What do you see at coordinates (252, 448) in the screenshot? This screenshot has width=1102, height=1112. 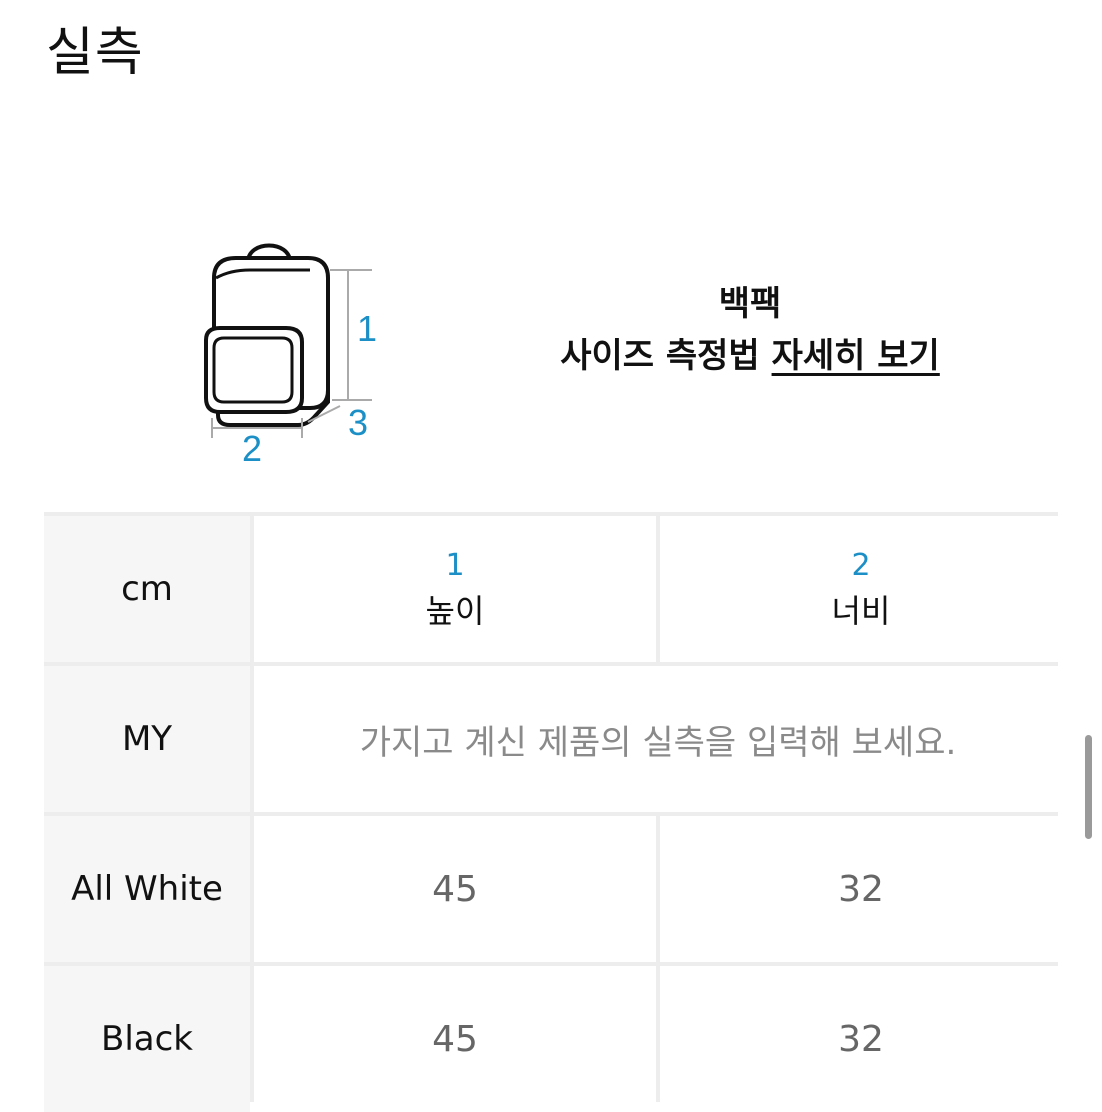 I see `dimension-label-2: 2` at bounding box center [252, 448].